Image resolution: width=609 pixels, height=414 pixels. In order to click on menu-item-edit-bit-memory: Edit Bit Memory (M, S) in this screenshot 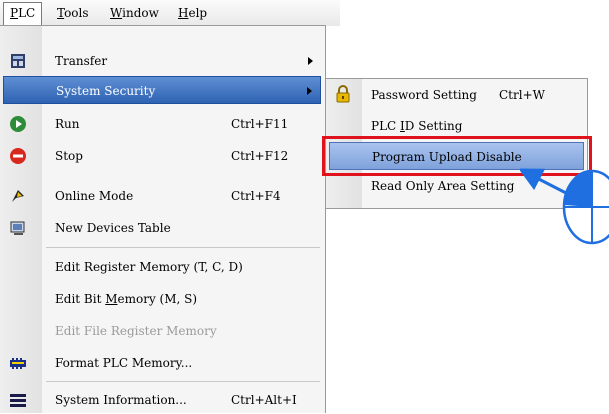, I will do `click(162, 299)`.